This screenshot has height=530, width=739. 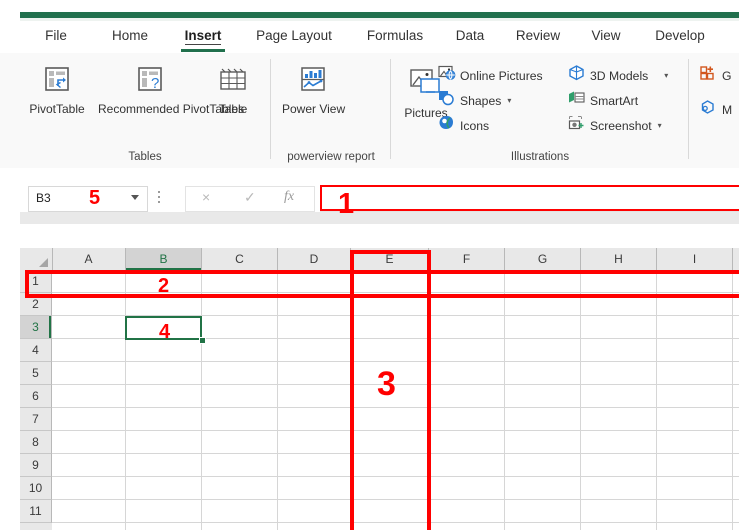 I want to click on annotation-3-col-right, so click(x=429, y=390).